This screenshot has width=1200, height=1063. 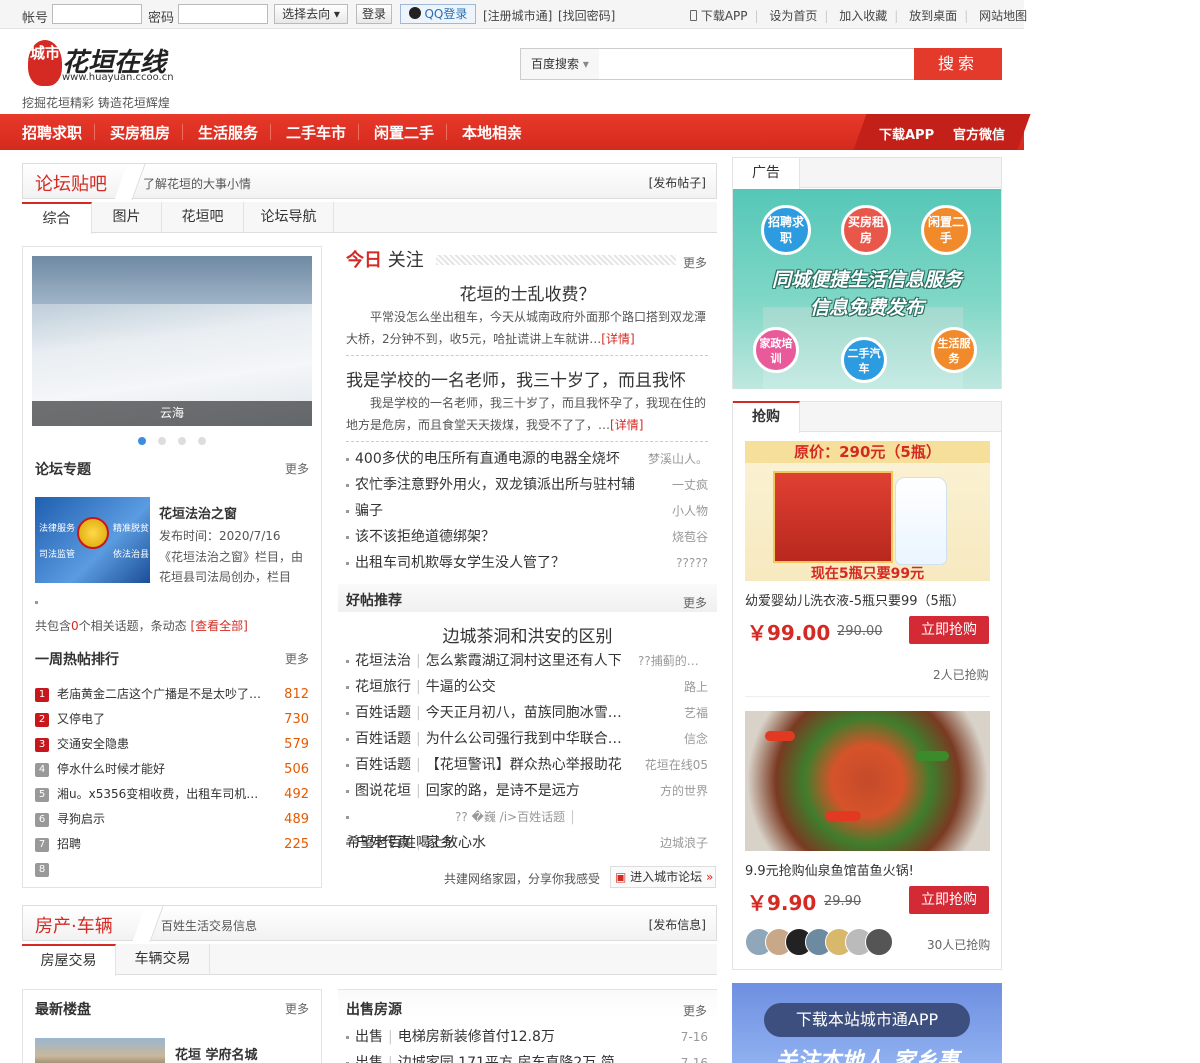 I want to click on carousel-dot-active, so click(x=142, y=441).